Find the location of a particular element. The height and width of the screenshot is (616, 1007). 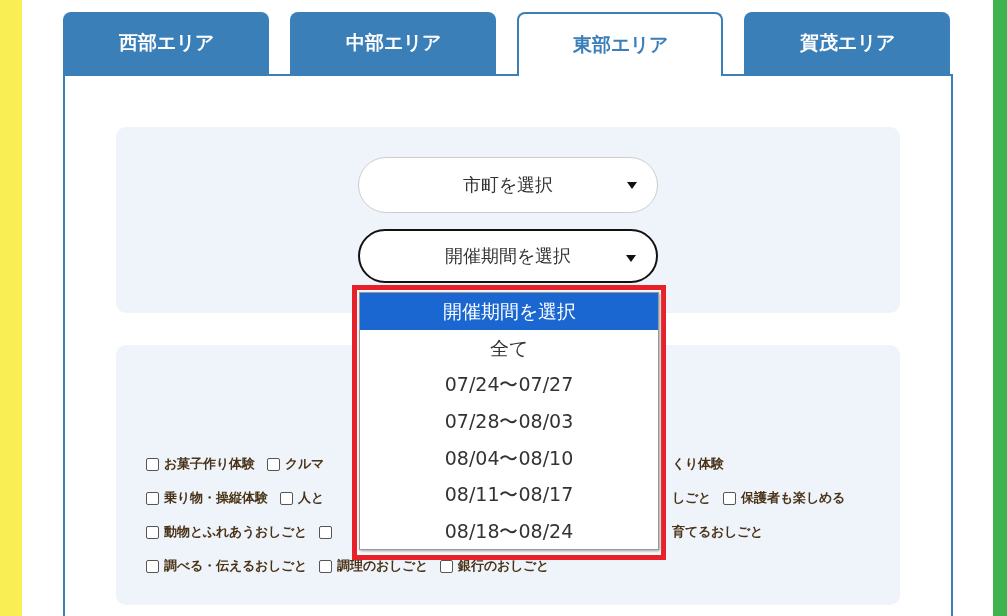

area-tab: 東部エリア is located at coordinates (620, 44).